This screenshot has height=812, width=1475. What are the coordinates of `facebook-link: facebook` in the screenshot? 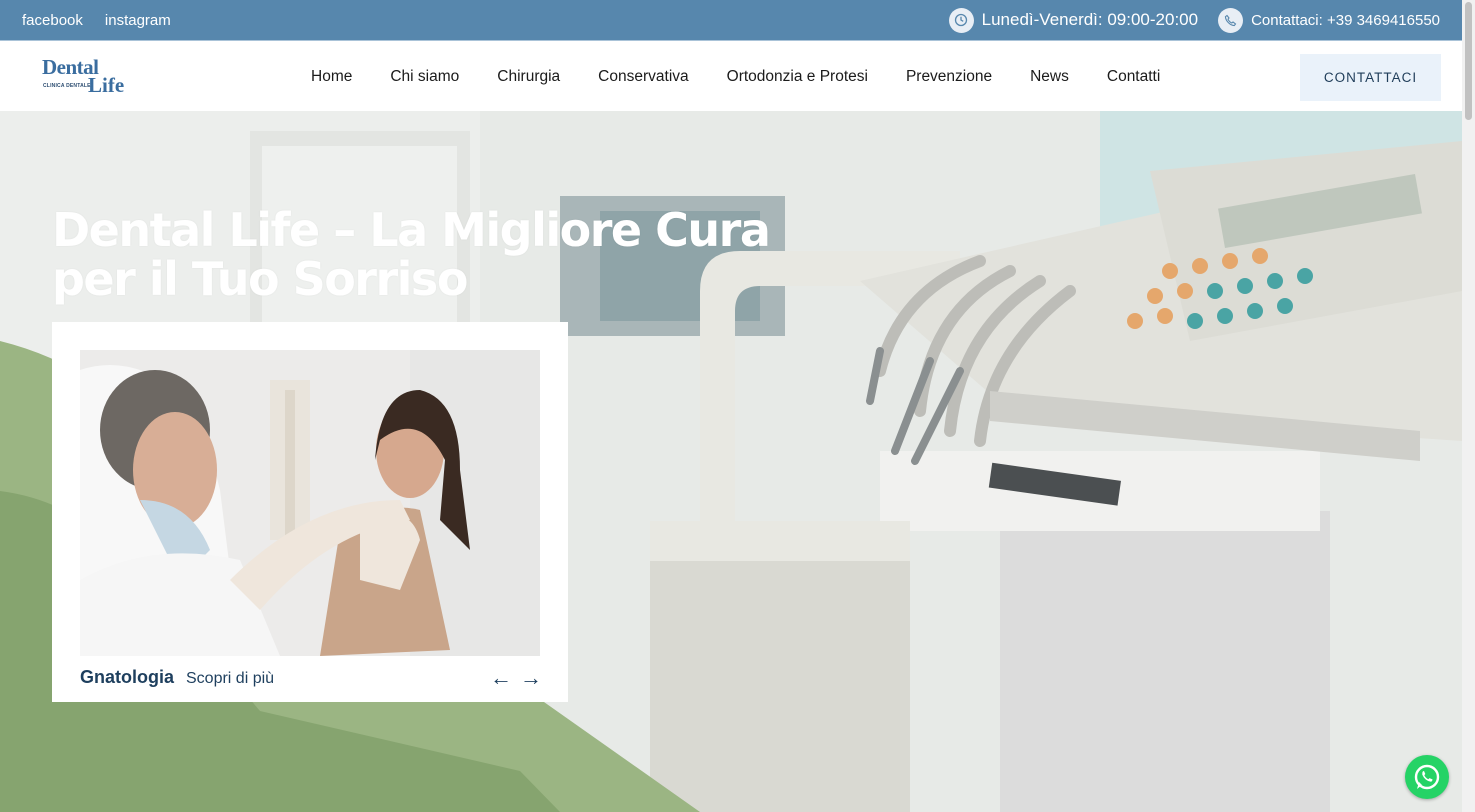 It's located at (52, 20).